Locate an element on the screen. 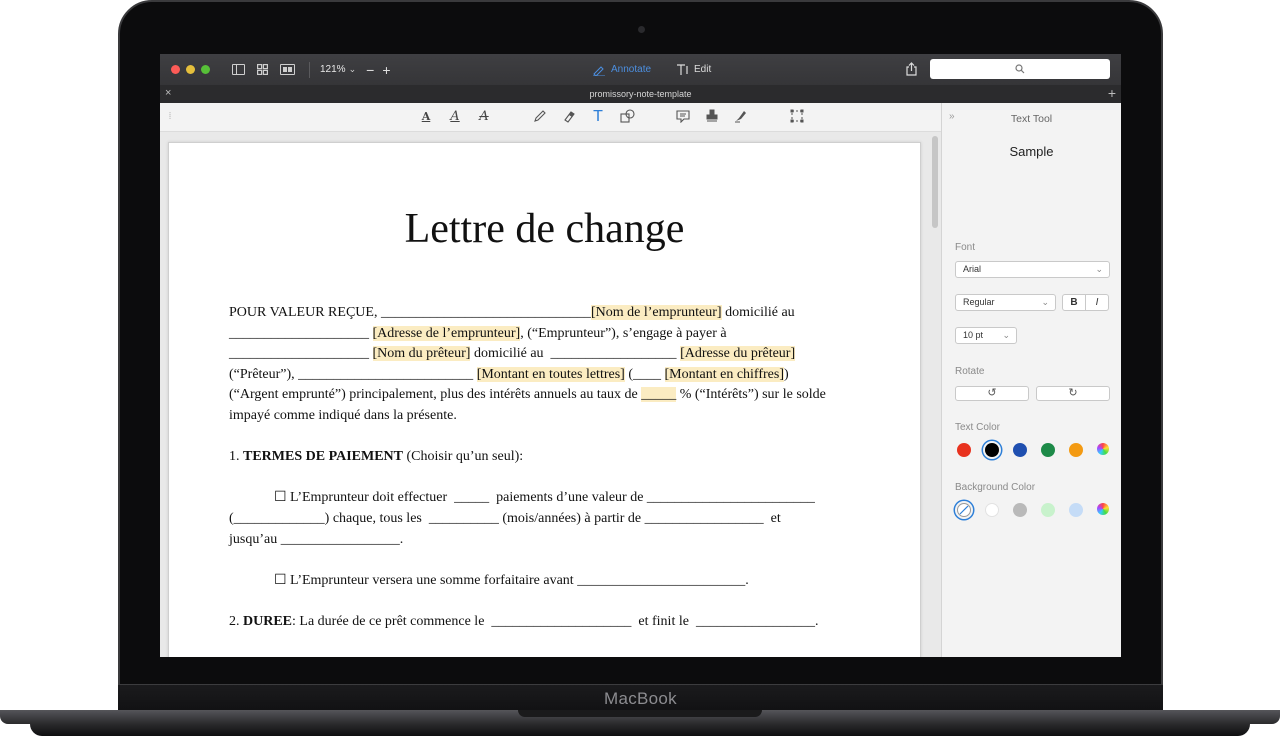 This screenshot has width=1280, height=736. font-style-select: Regular ⌄ is located at coordinates (1005, 302).